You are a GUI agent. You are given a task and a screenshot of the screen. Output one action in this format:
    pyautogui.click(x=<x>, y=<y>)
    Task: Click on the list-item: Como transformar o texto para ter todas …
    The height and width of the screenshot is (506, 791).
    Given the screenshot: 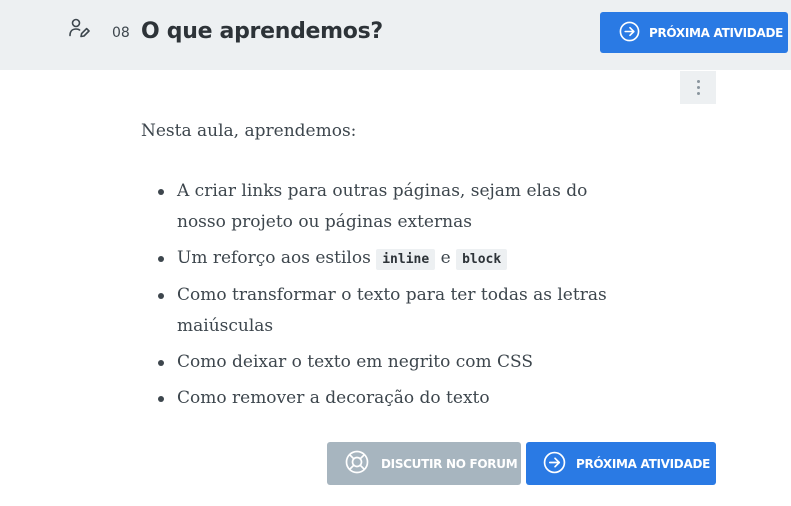 What is the action you would take?
    pyautogui.click(x=381, y=311)
    